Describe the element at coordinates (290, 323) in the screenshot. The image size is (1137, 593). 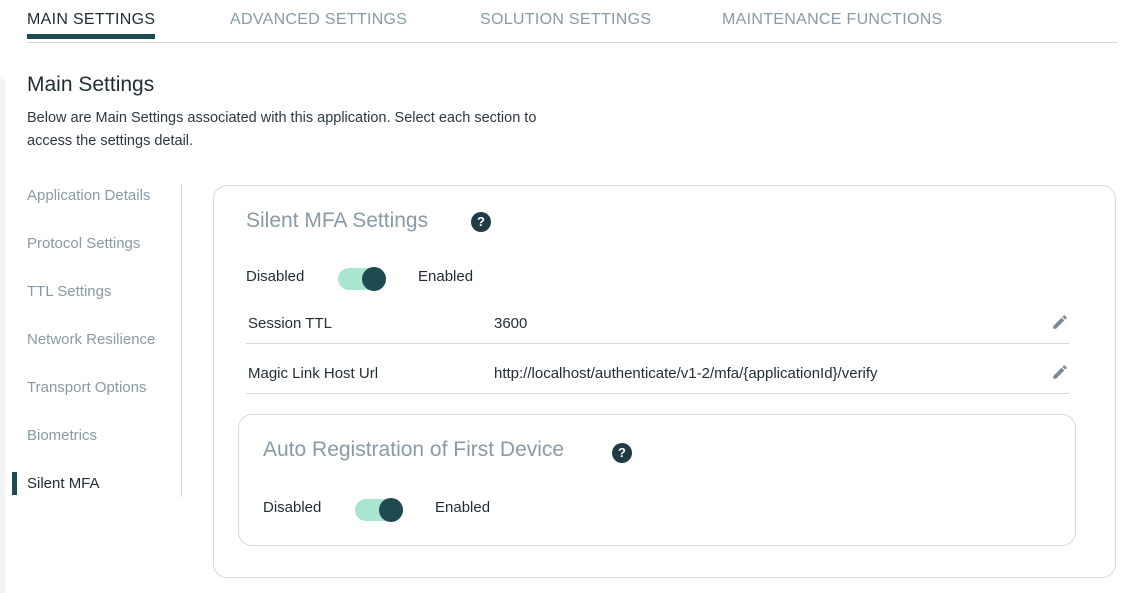
I see `session-ttl-label: Session TTL` at that location.